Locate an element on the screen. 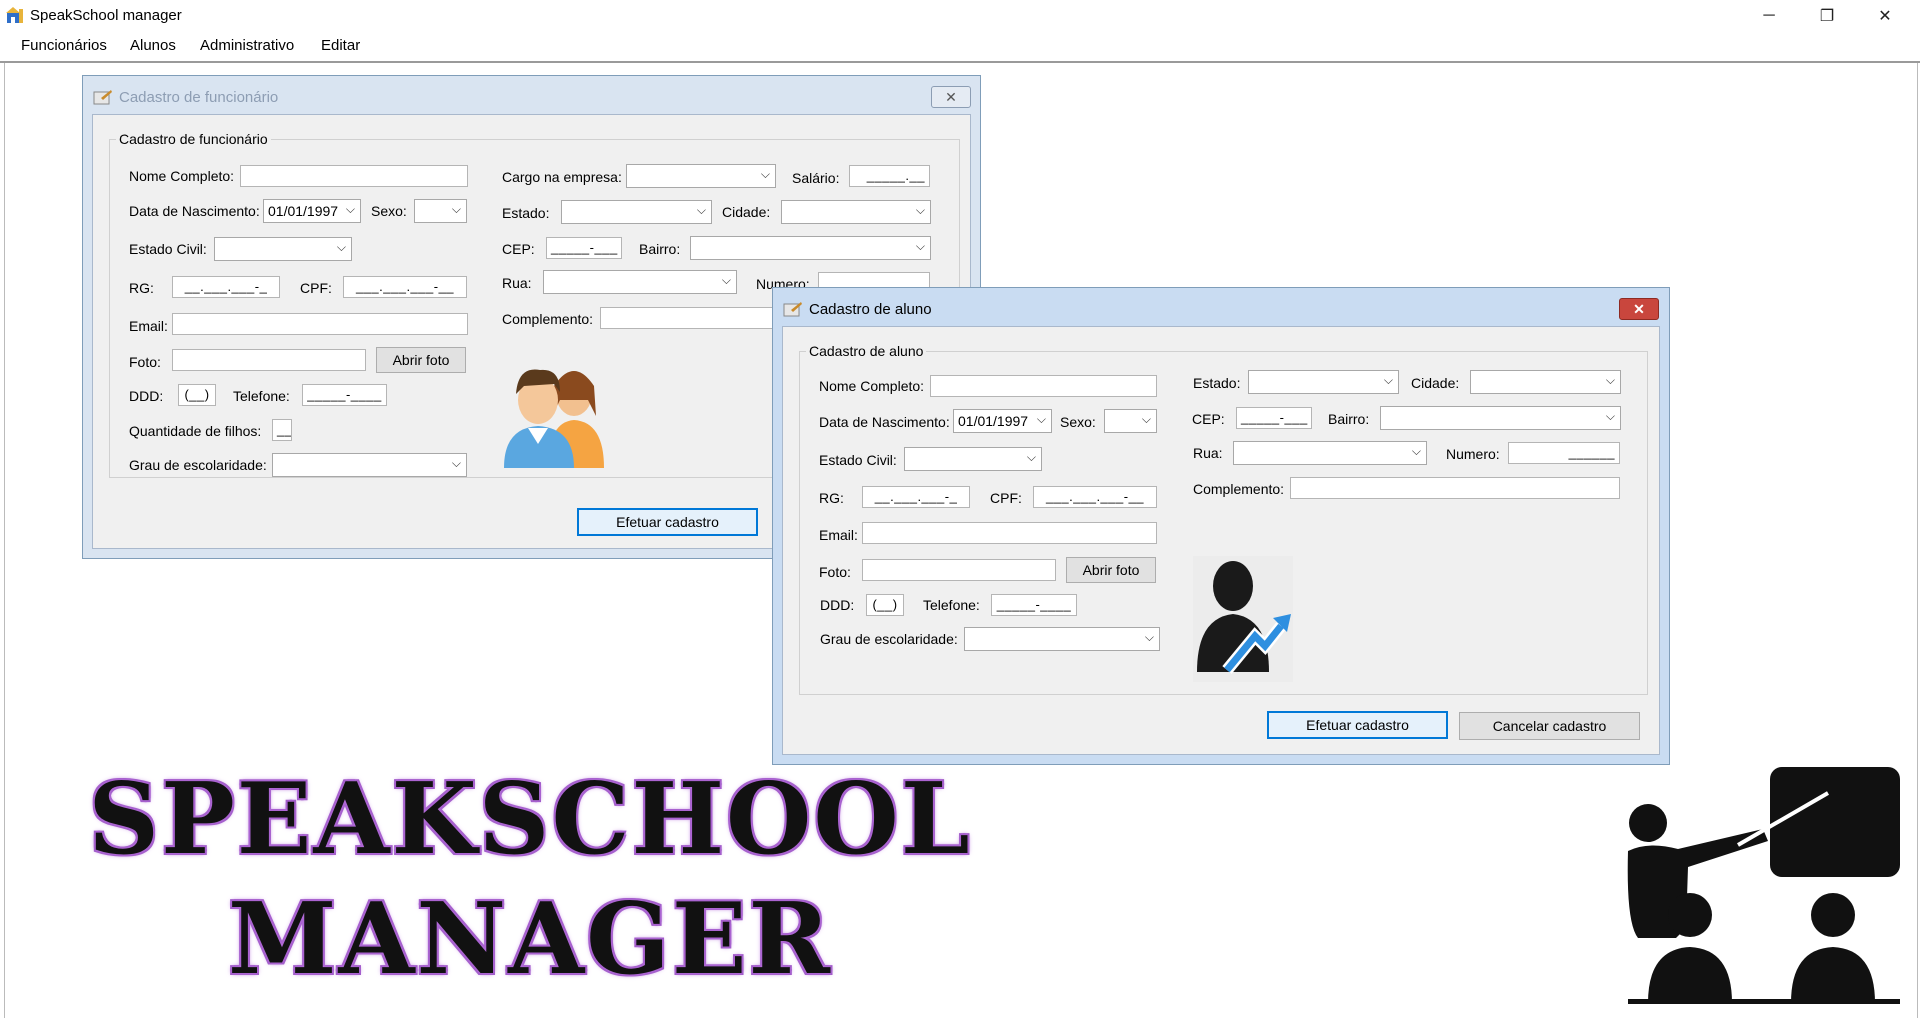 The image size is (1920, 1020). aluno-estado-select: ⌵ is located at coordinates (1323, 382).